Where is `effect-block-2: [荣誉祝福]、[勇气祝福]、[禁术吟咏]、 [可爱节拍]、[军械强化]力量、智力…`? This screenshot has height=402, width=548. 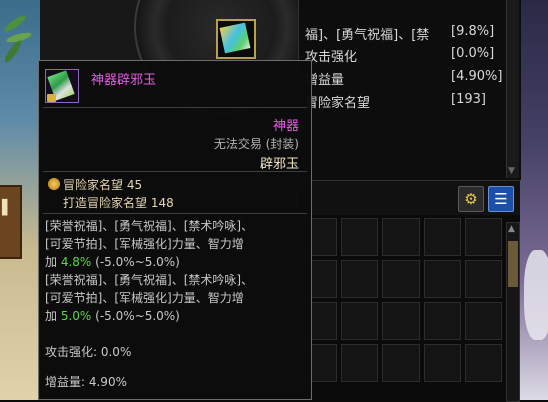
effect-block-2: [荣誉祝福]、[勇气祝福]、[禁术吟咏]、 [可爱节拍]、[军械强化]力量、智力… is located at coordinates (176, 298).